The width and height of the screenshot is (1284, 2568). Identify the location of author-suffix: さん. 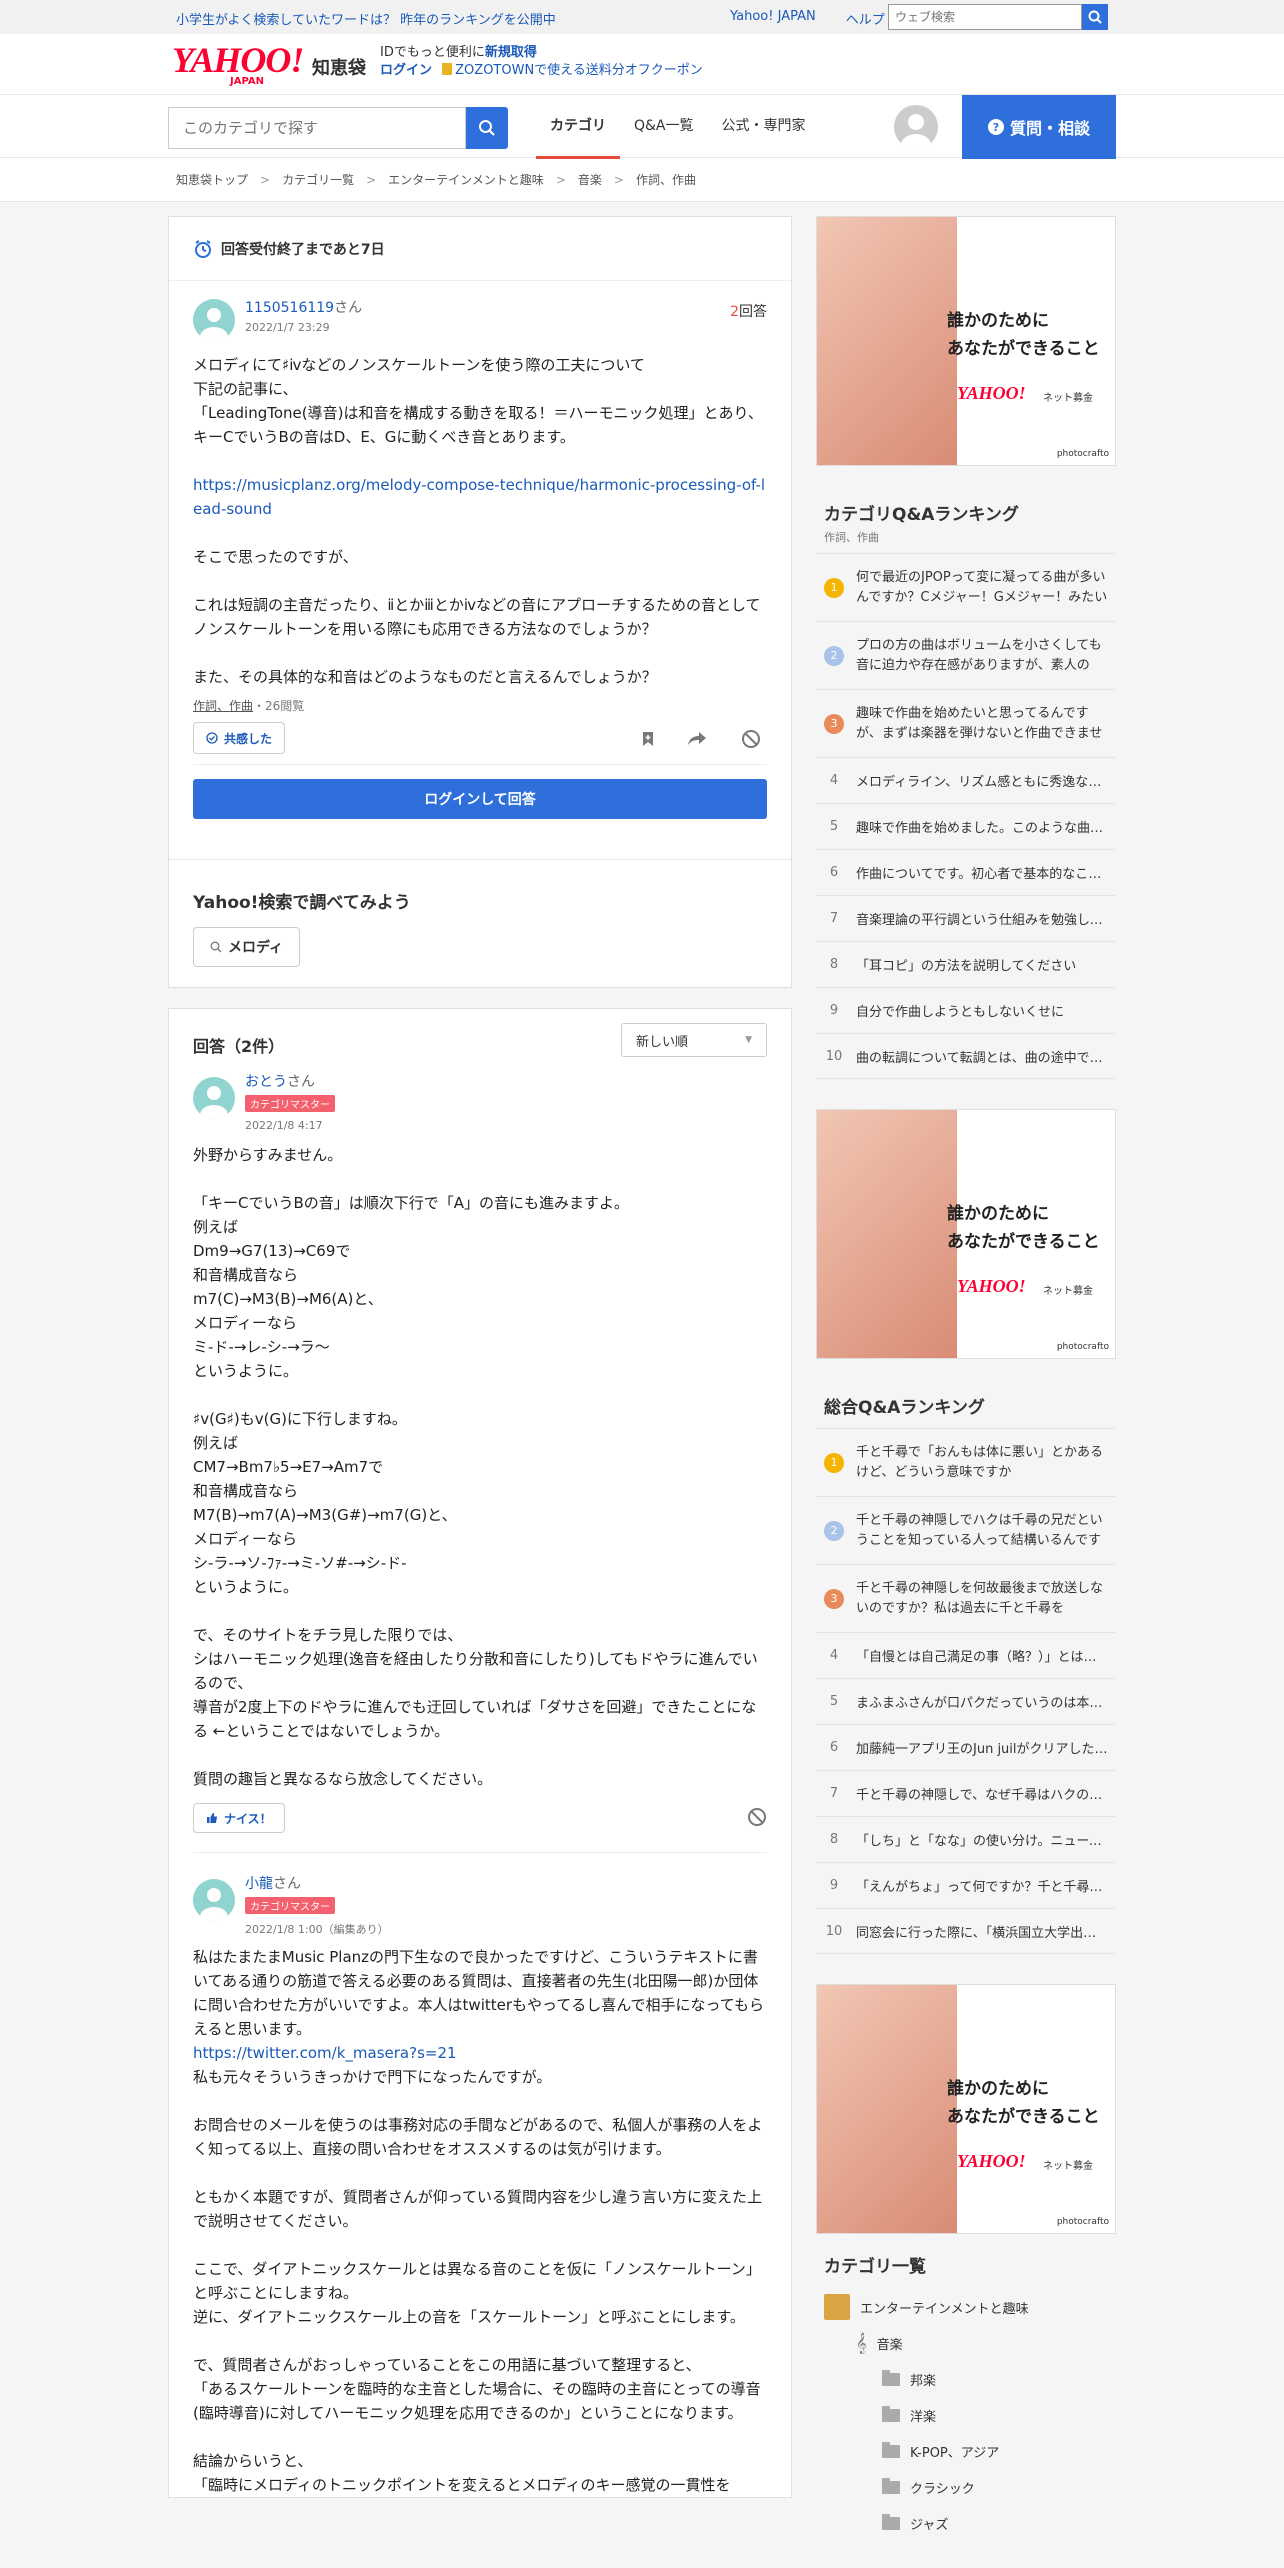
(348, 308).